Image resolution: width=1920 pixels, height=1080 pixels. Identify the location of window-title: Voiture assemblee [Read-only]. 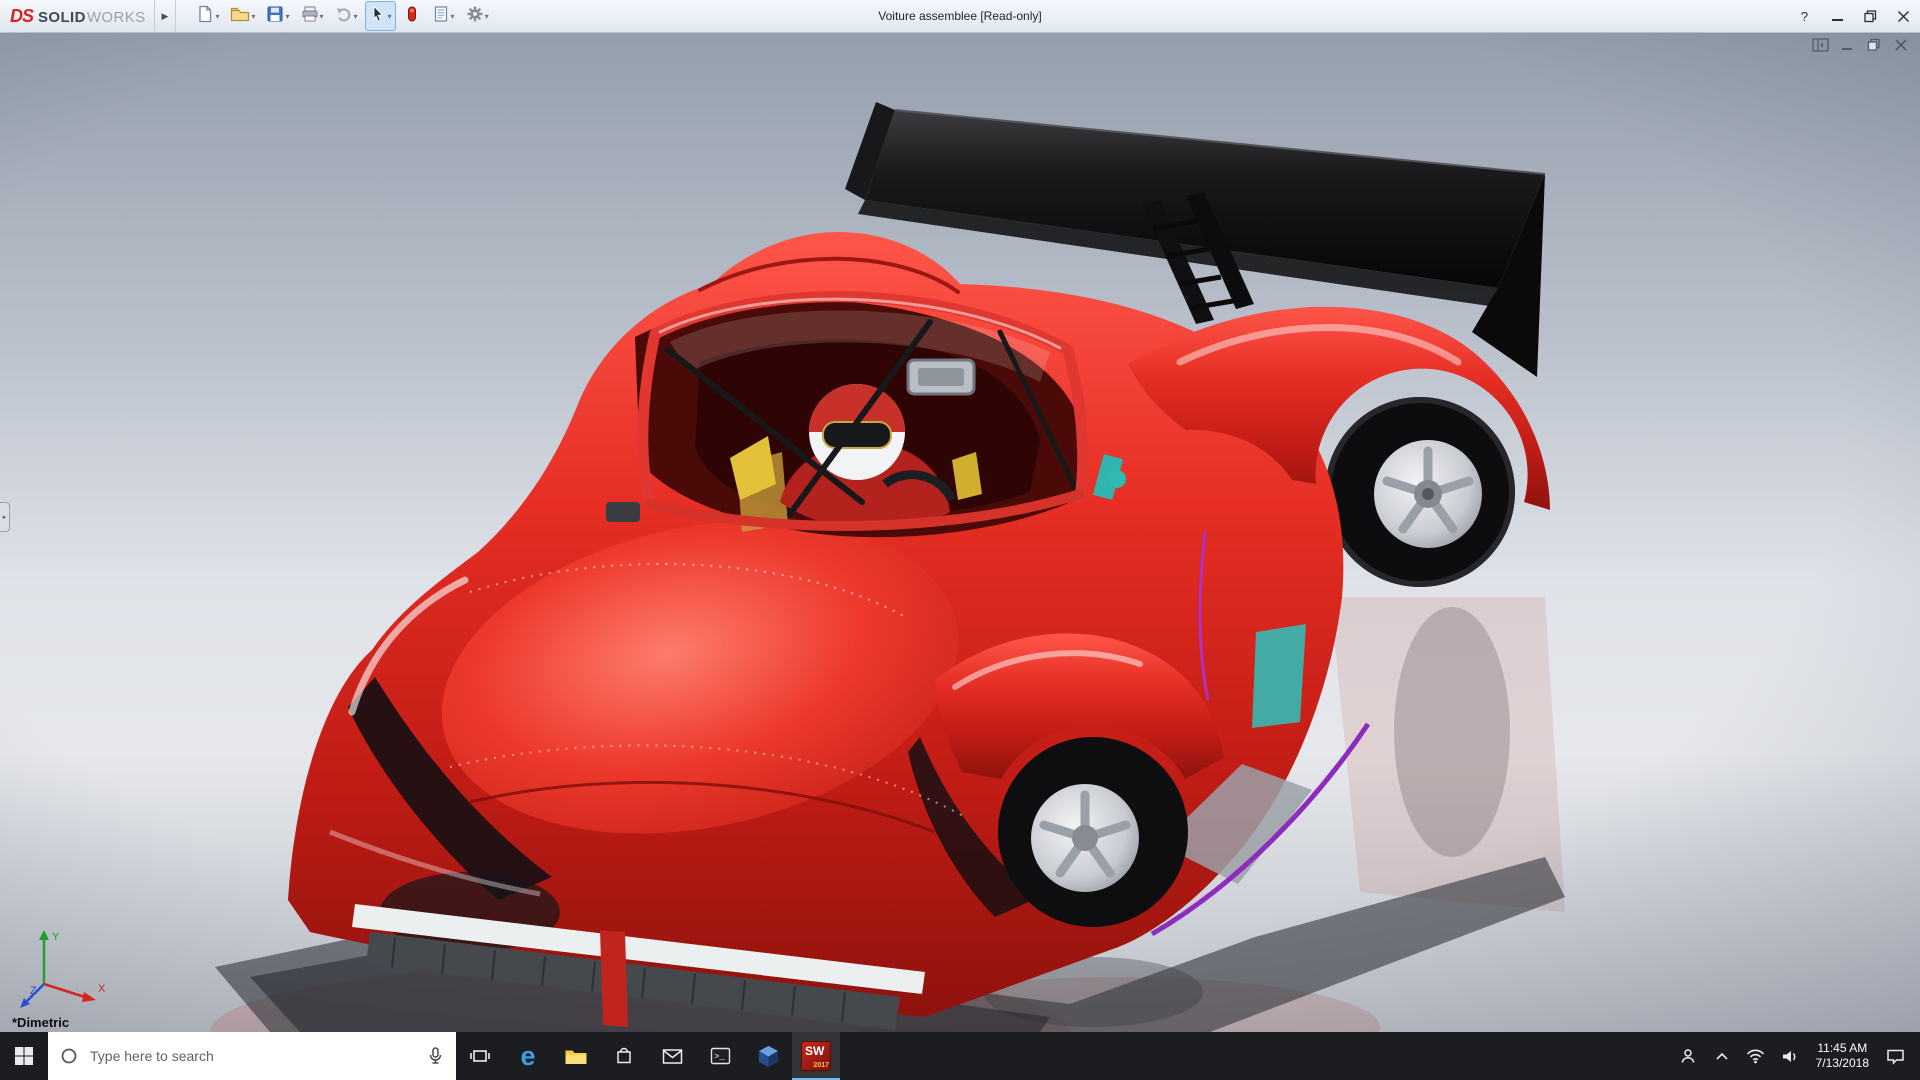
(960, 16).